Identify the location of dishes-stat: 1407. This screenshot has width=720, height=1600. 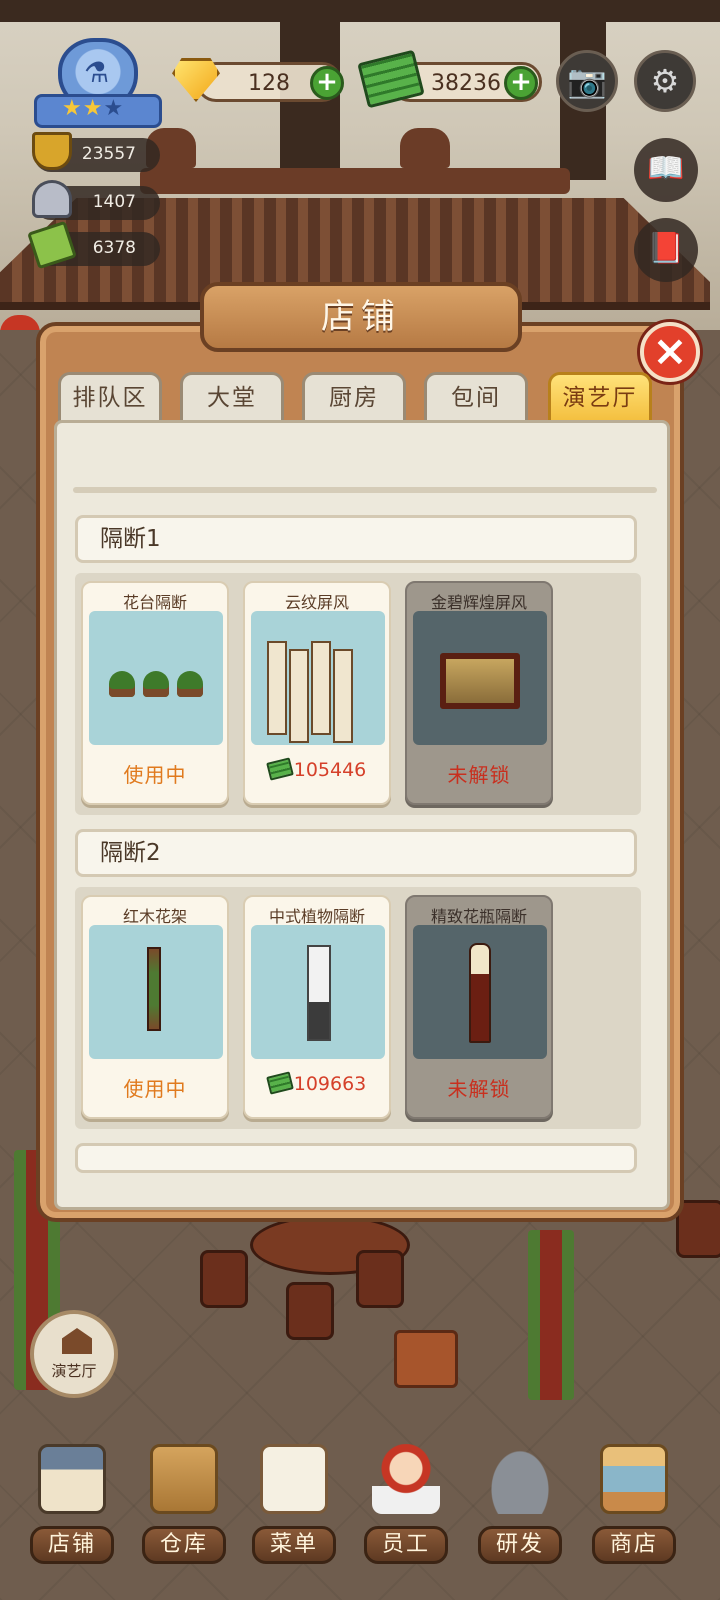
(96, 200).